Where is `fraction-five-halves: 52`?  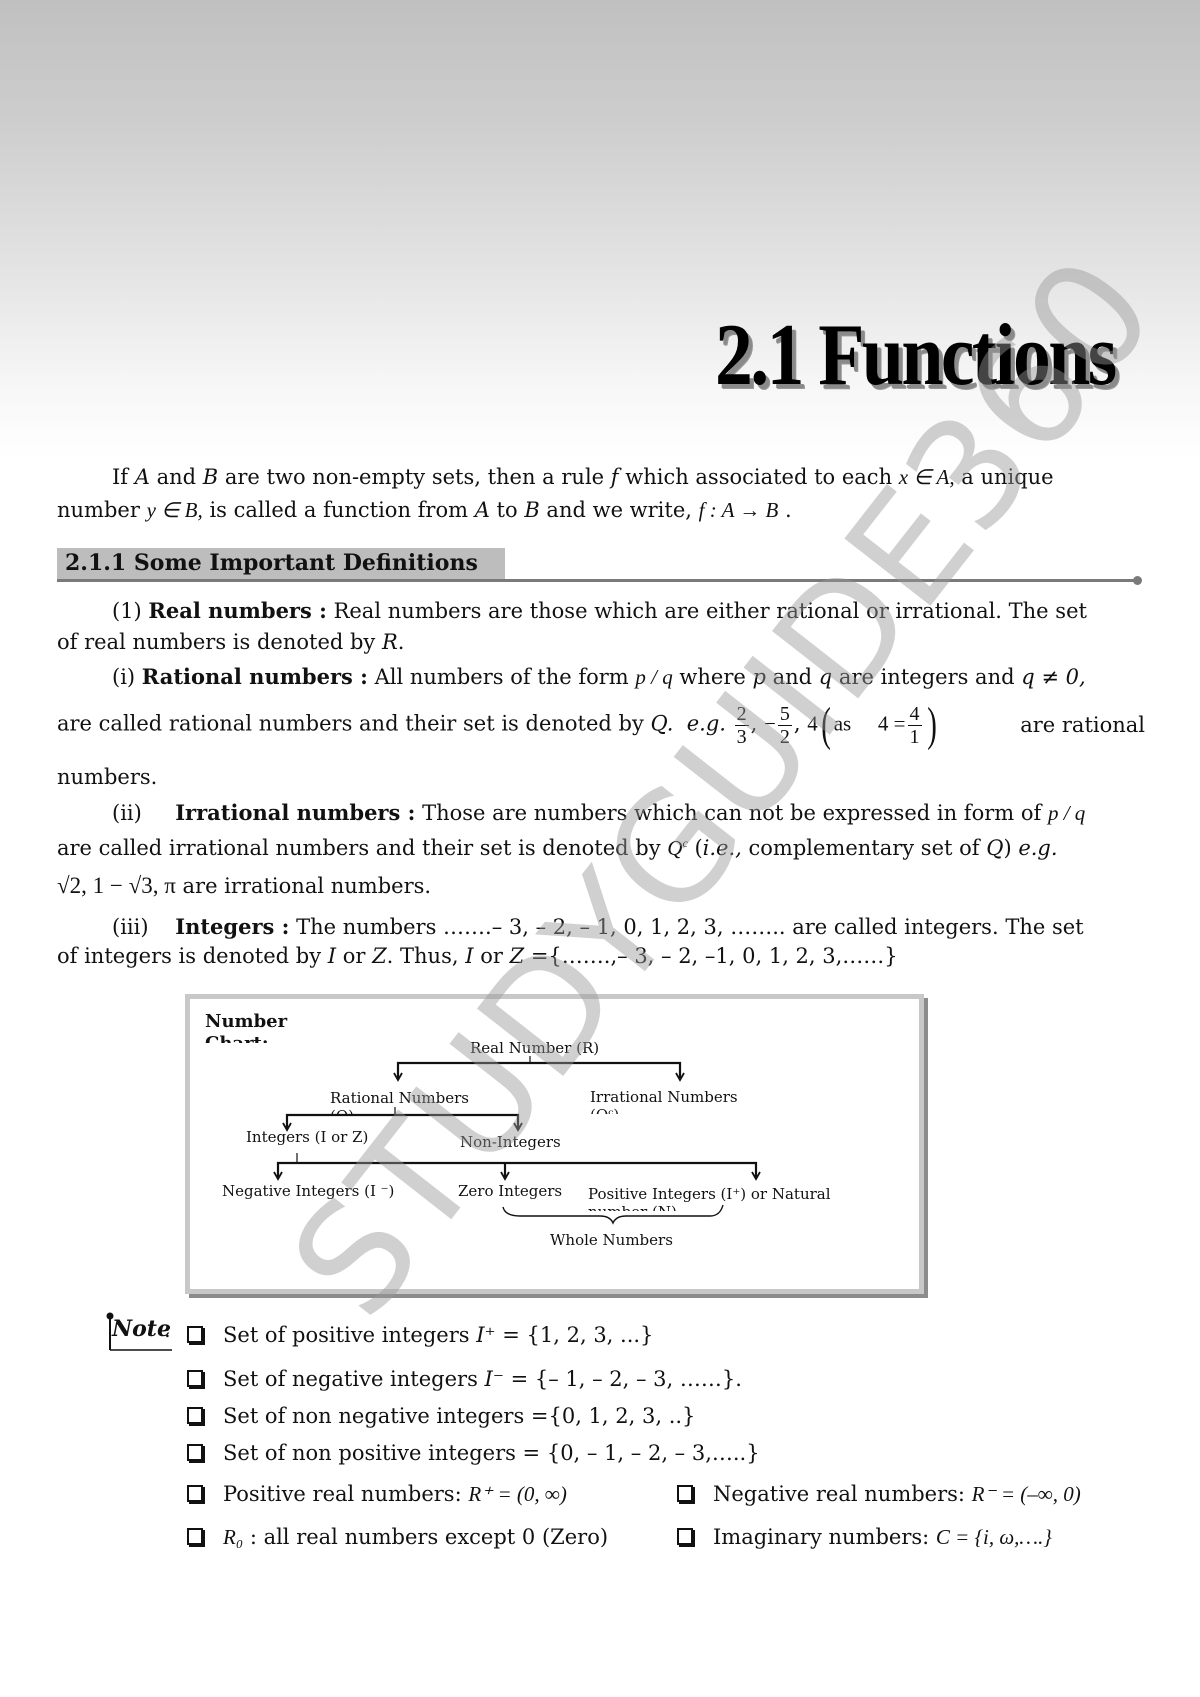 fraction-five-halves: 52 is located at coordinates (784, 725).